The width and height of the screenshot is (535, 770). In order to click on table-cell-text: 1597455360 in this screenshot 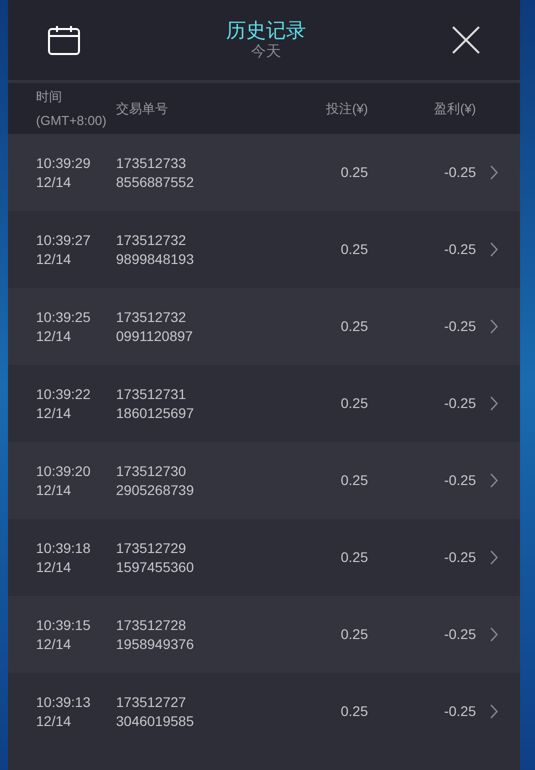, I will do `click(155, 567)`.